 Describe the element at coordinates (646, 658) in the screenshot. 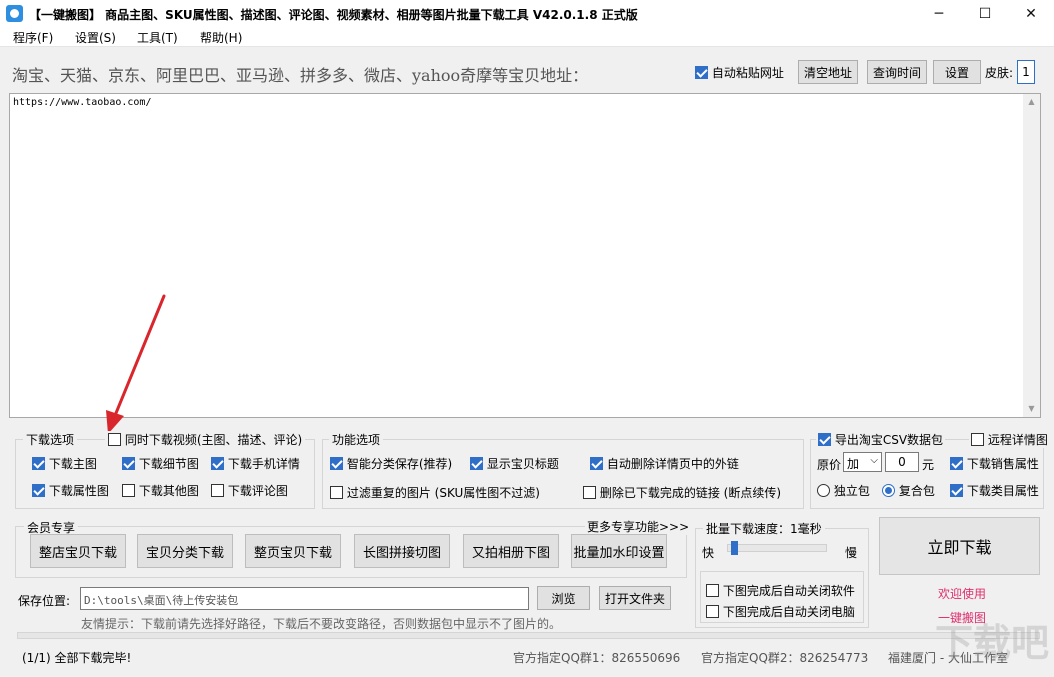

I see `qq-group-1-number: 826550696` at that location.